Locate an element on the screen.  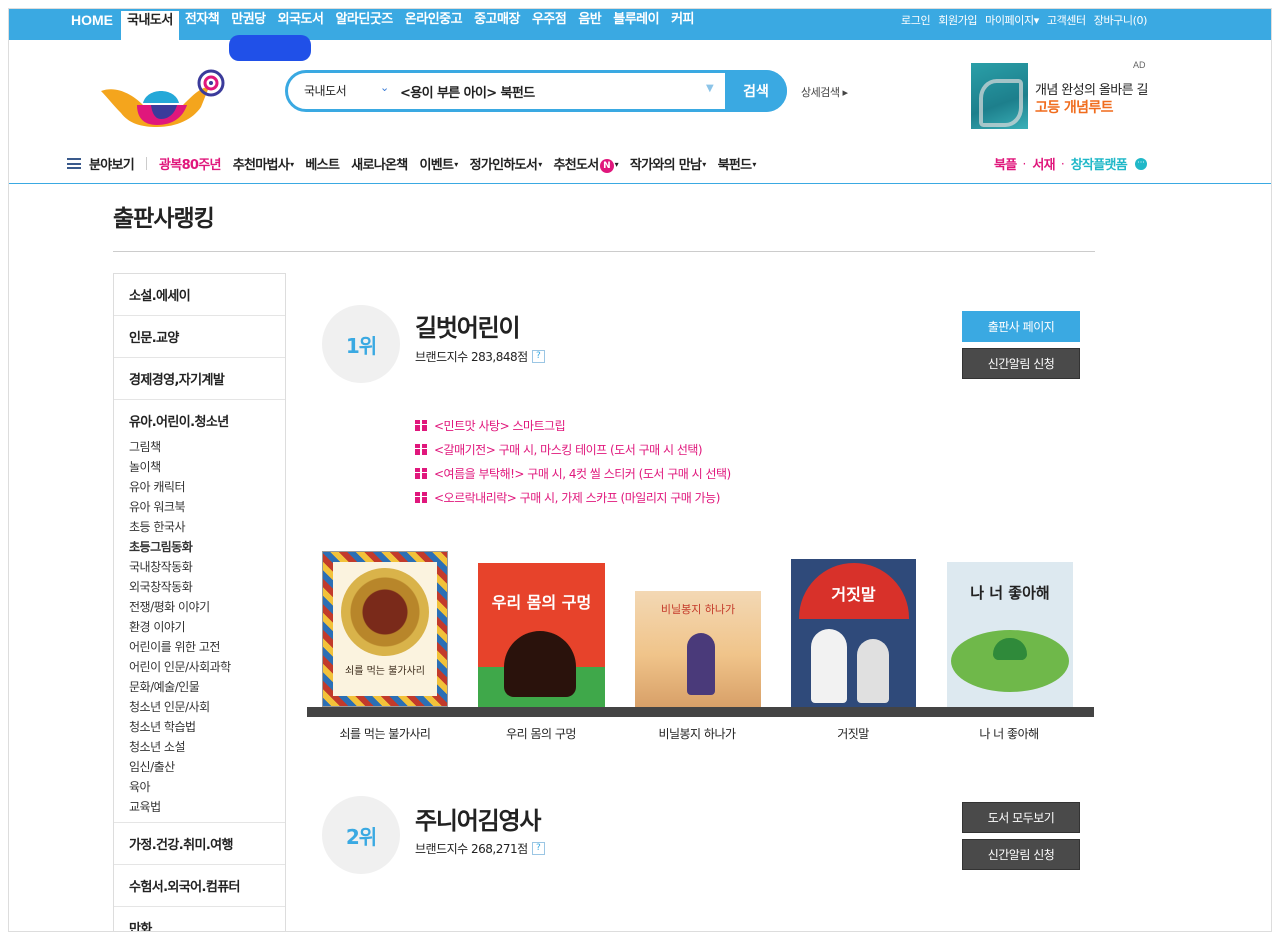
promo-item: <갈매기전> 구매 시, 마스킹 테이프 (도서 구매 시 선택) is located at coordinates (573, 449).